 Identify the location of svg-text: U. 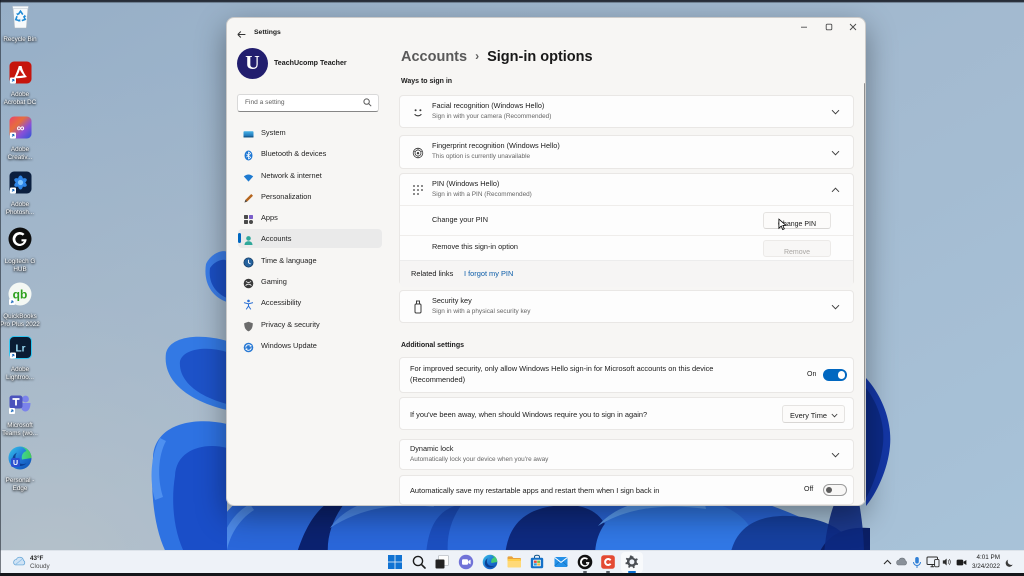
(15, 463).